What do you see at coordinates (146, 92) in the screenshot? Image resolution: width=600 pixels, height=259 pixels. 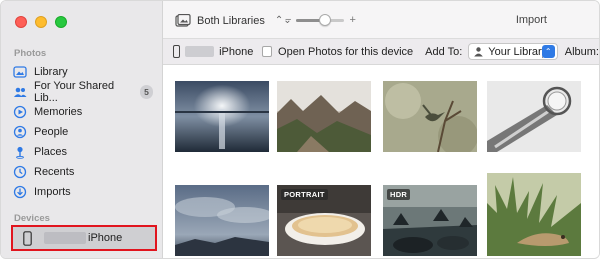 I see `shared-count-badge: 5` at bounding box center [146, 92].